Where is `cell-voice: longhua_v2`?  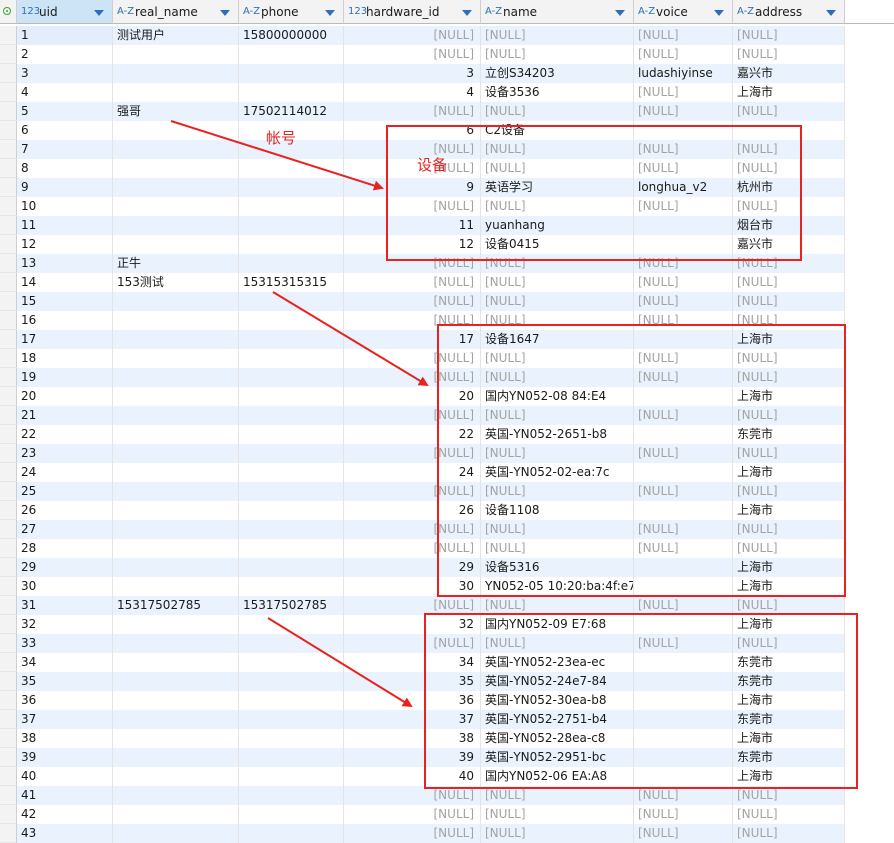
cell-voice: longhua_v2 is located at coordinates (683, 187).